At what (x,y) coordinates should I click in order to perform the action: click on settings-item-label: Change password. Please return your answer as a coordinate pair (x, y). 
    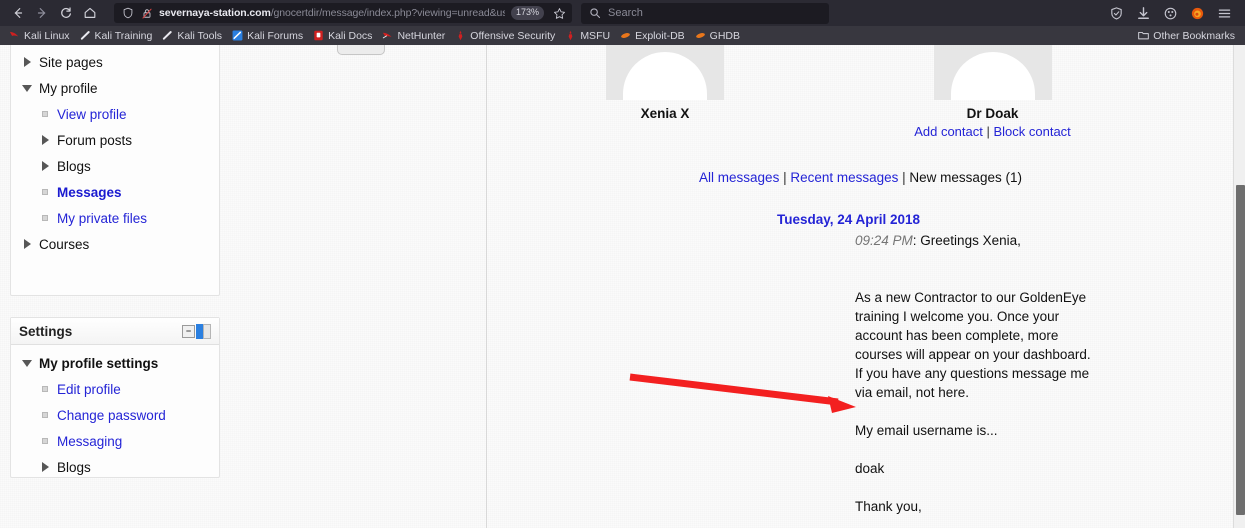
    Looking at the image, I should click on (109, 415).